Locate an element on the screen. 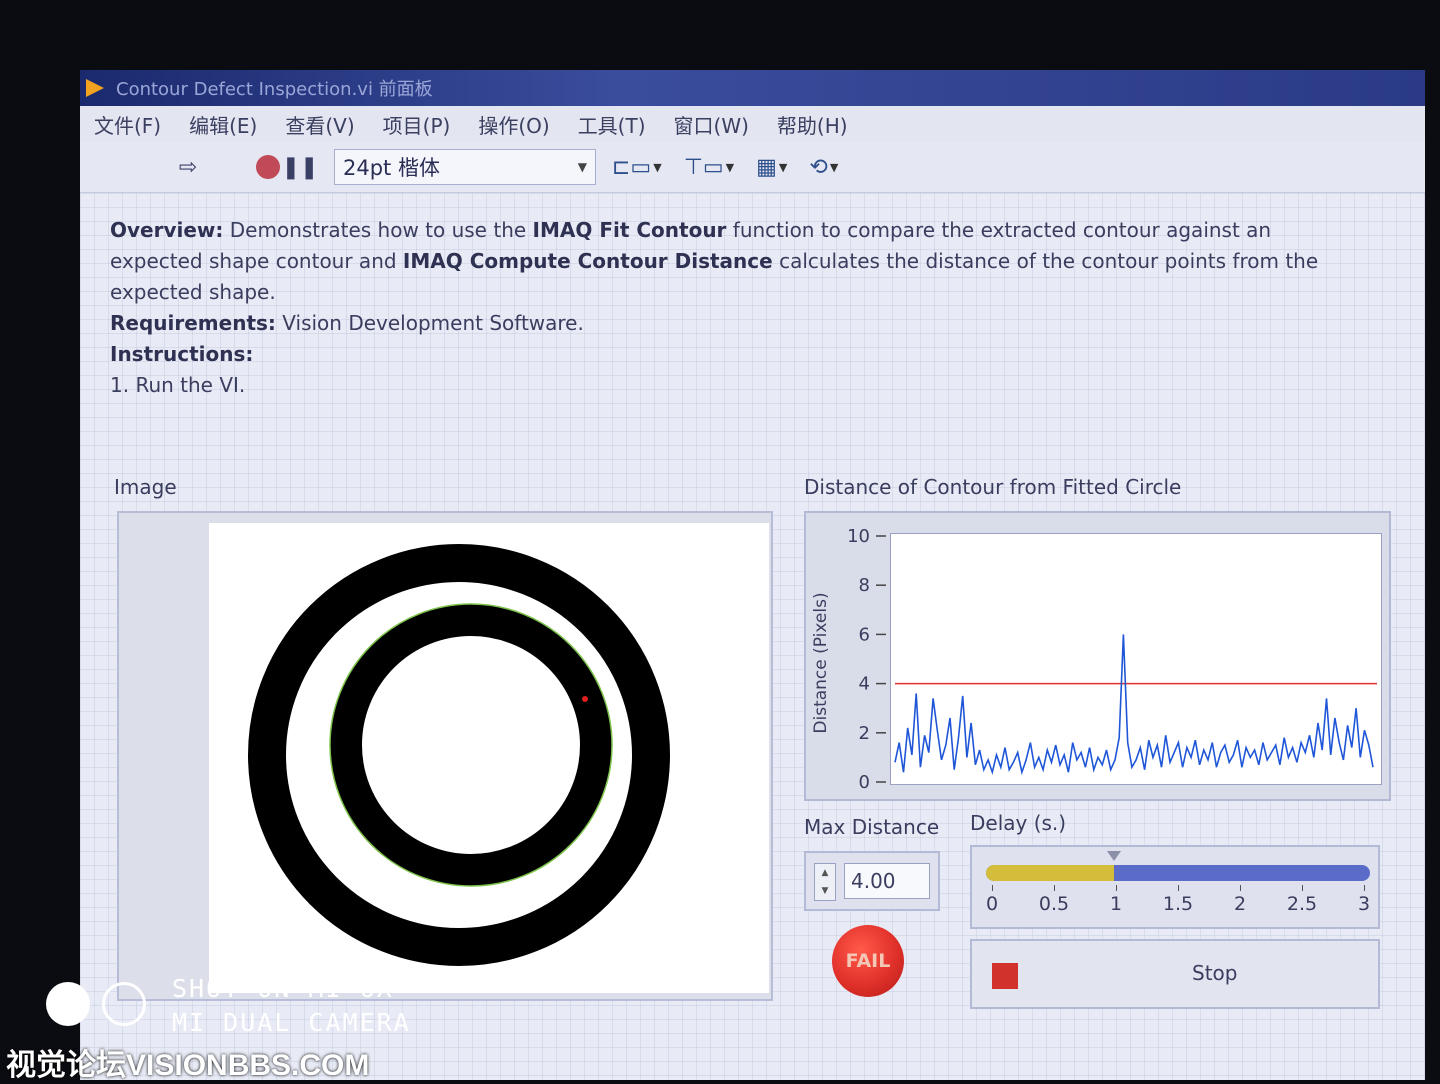 This screenshot has height=1084, width=1440. y-tick-label: 4 is located at coordinates (864, 684).